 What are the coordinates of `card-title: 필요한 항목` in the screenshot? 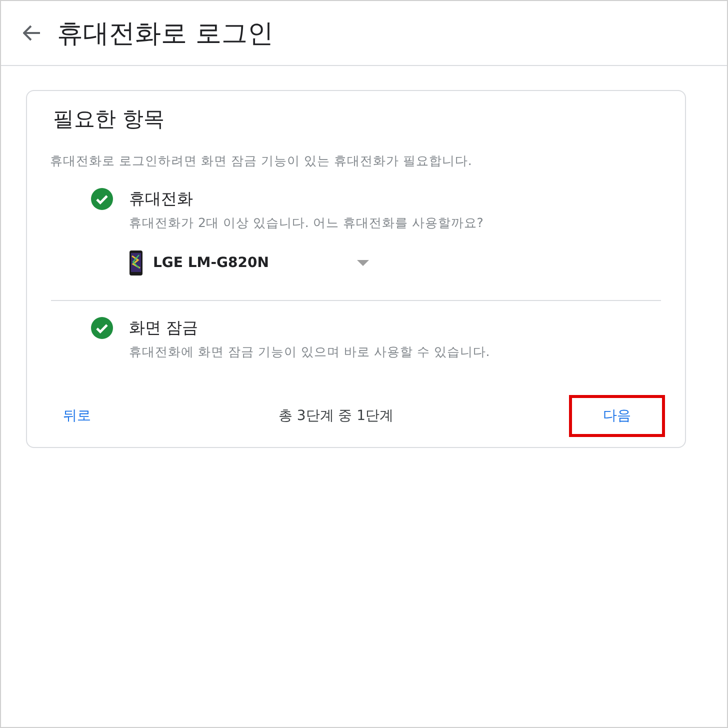 It's located at (109, 119).